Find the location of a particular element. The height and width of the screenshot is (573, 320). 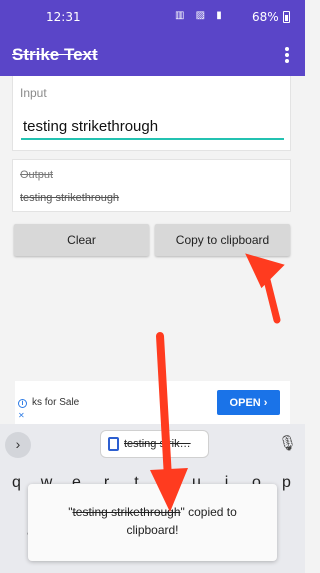

ad-open-button: OPEN › is located at coordinates (248, 402).